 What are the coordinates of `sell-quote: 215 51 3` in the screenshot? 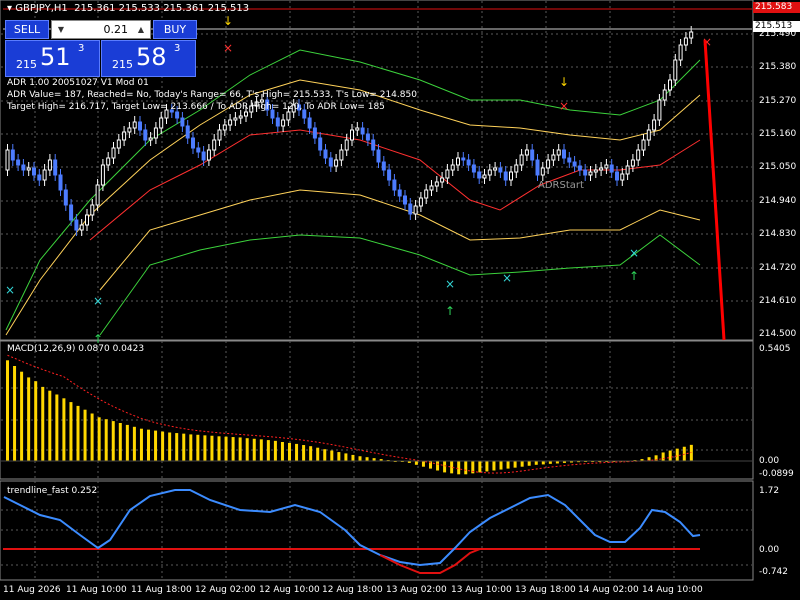 It's located at (52, 58).